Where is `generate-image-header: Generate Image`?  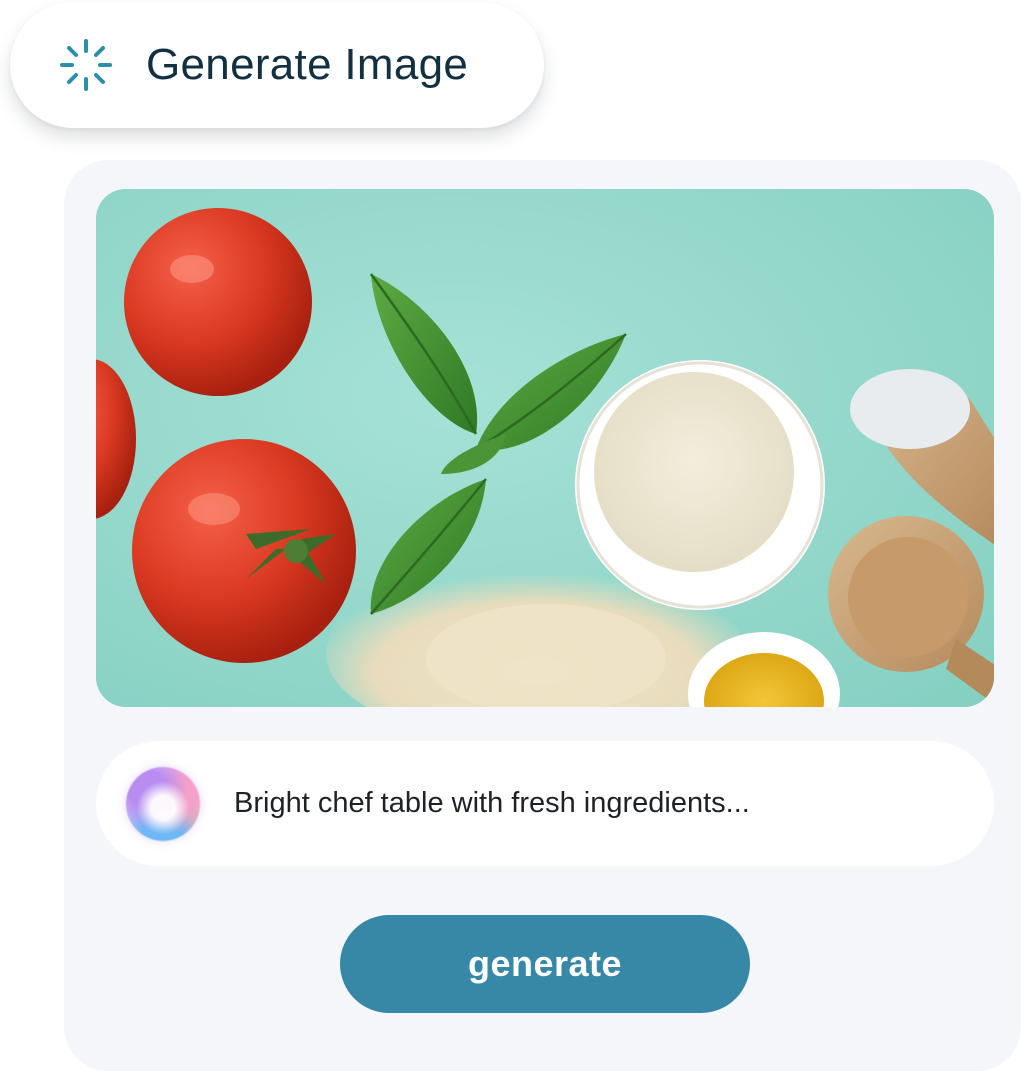
generate-image-header: Generate Image is located at coordinates (277, 65).